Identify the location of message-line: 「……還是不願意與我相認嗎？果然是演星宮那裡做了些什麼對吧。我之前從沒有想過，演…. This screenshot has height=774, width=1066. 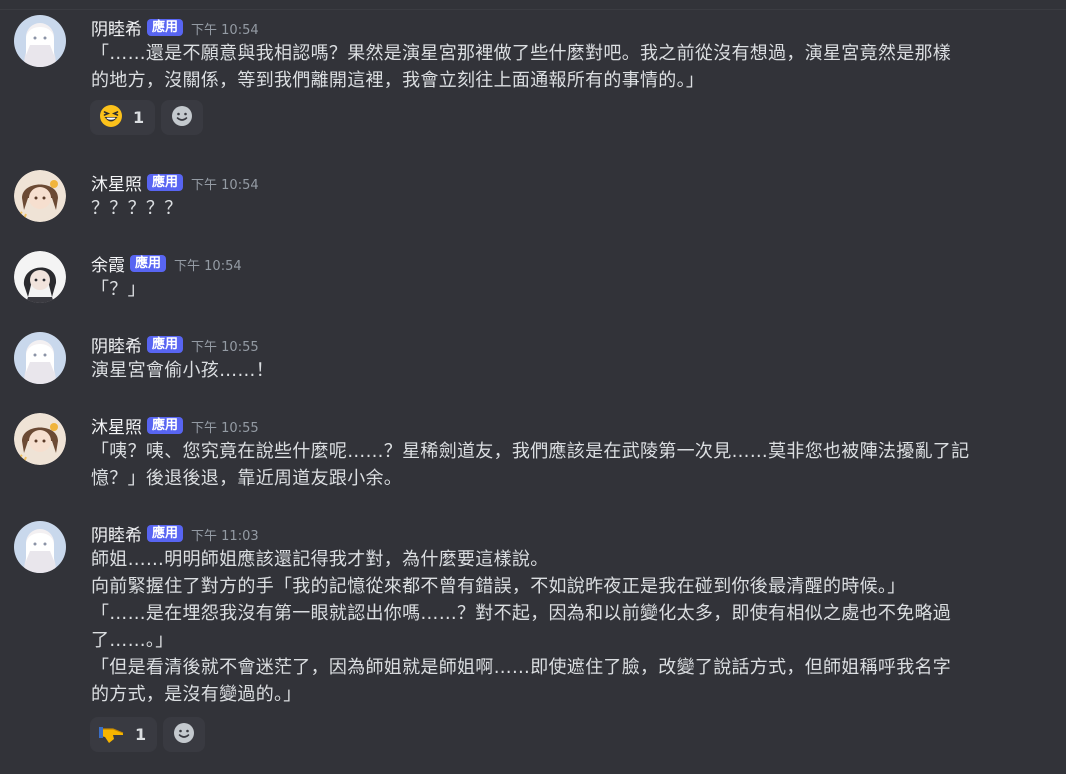
(521, 53).